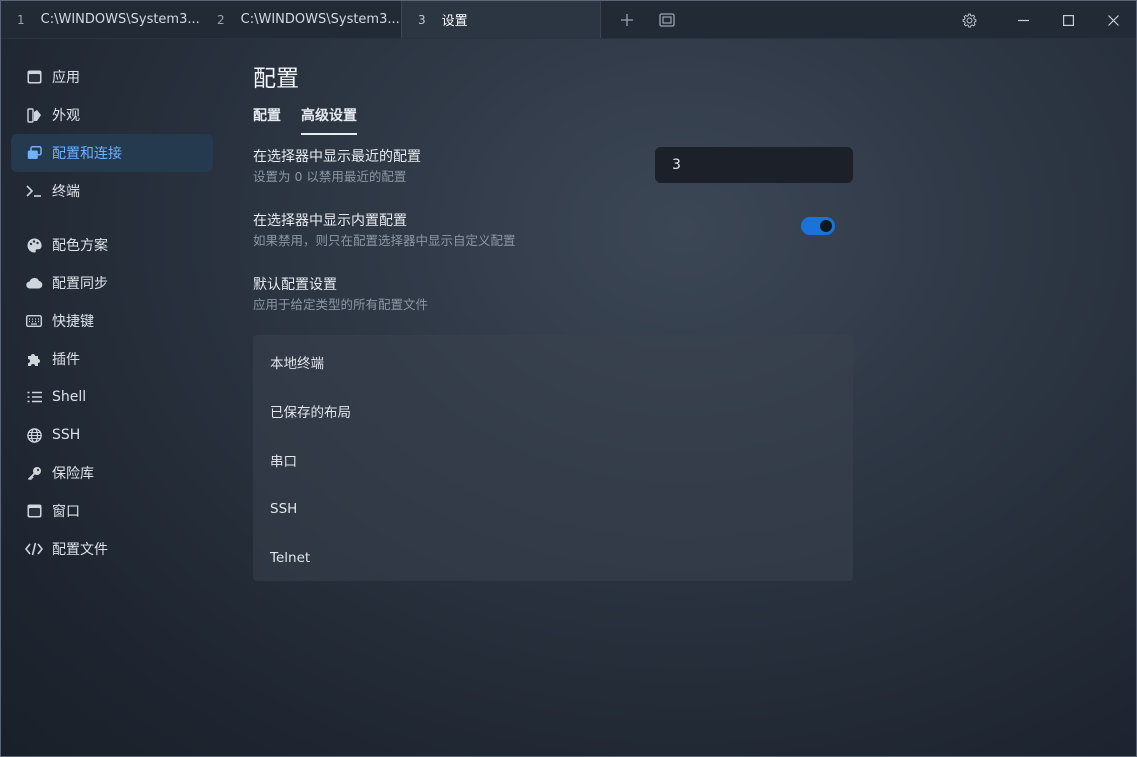  I want to click on sidebar-item-label: Shell, so click(69, 397).